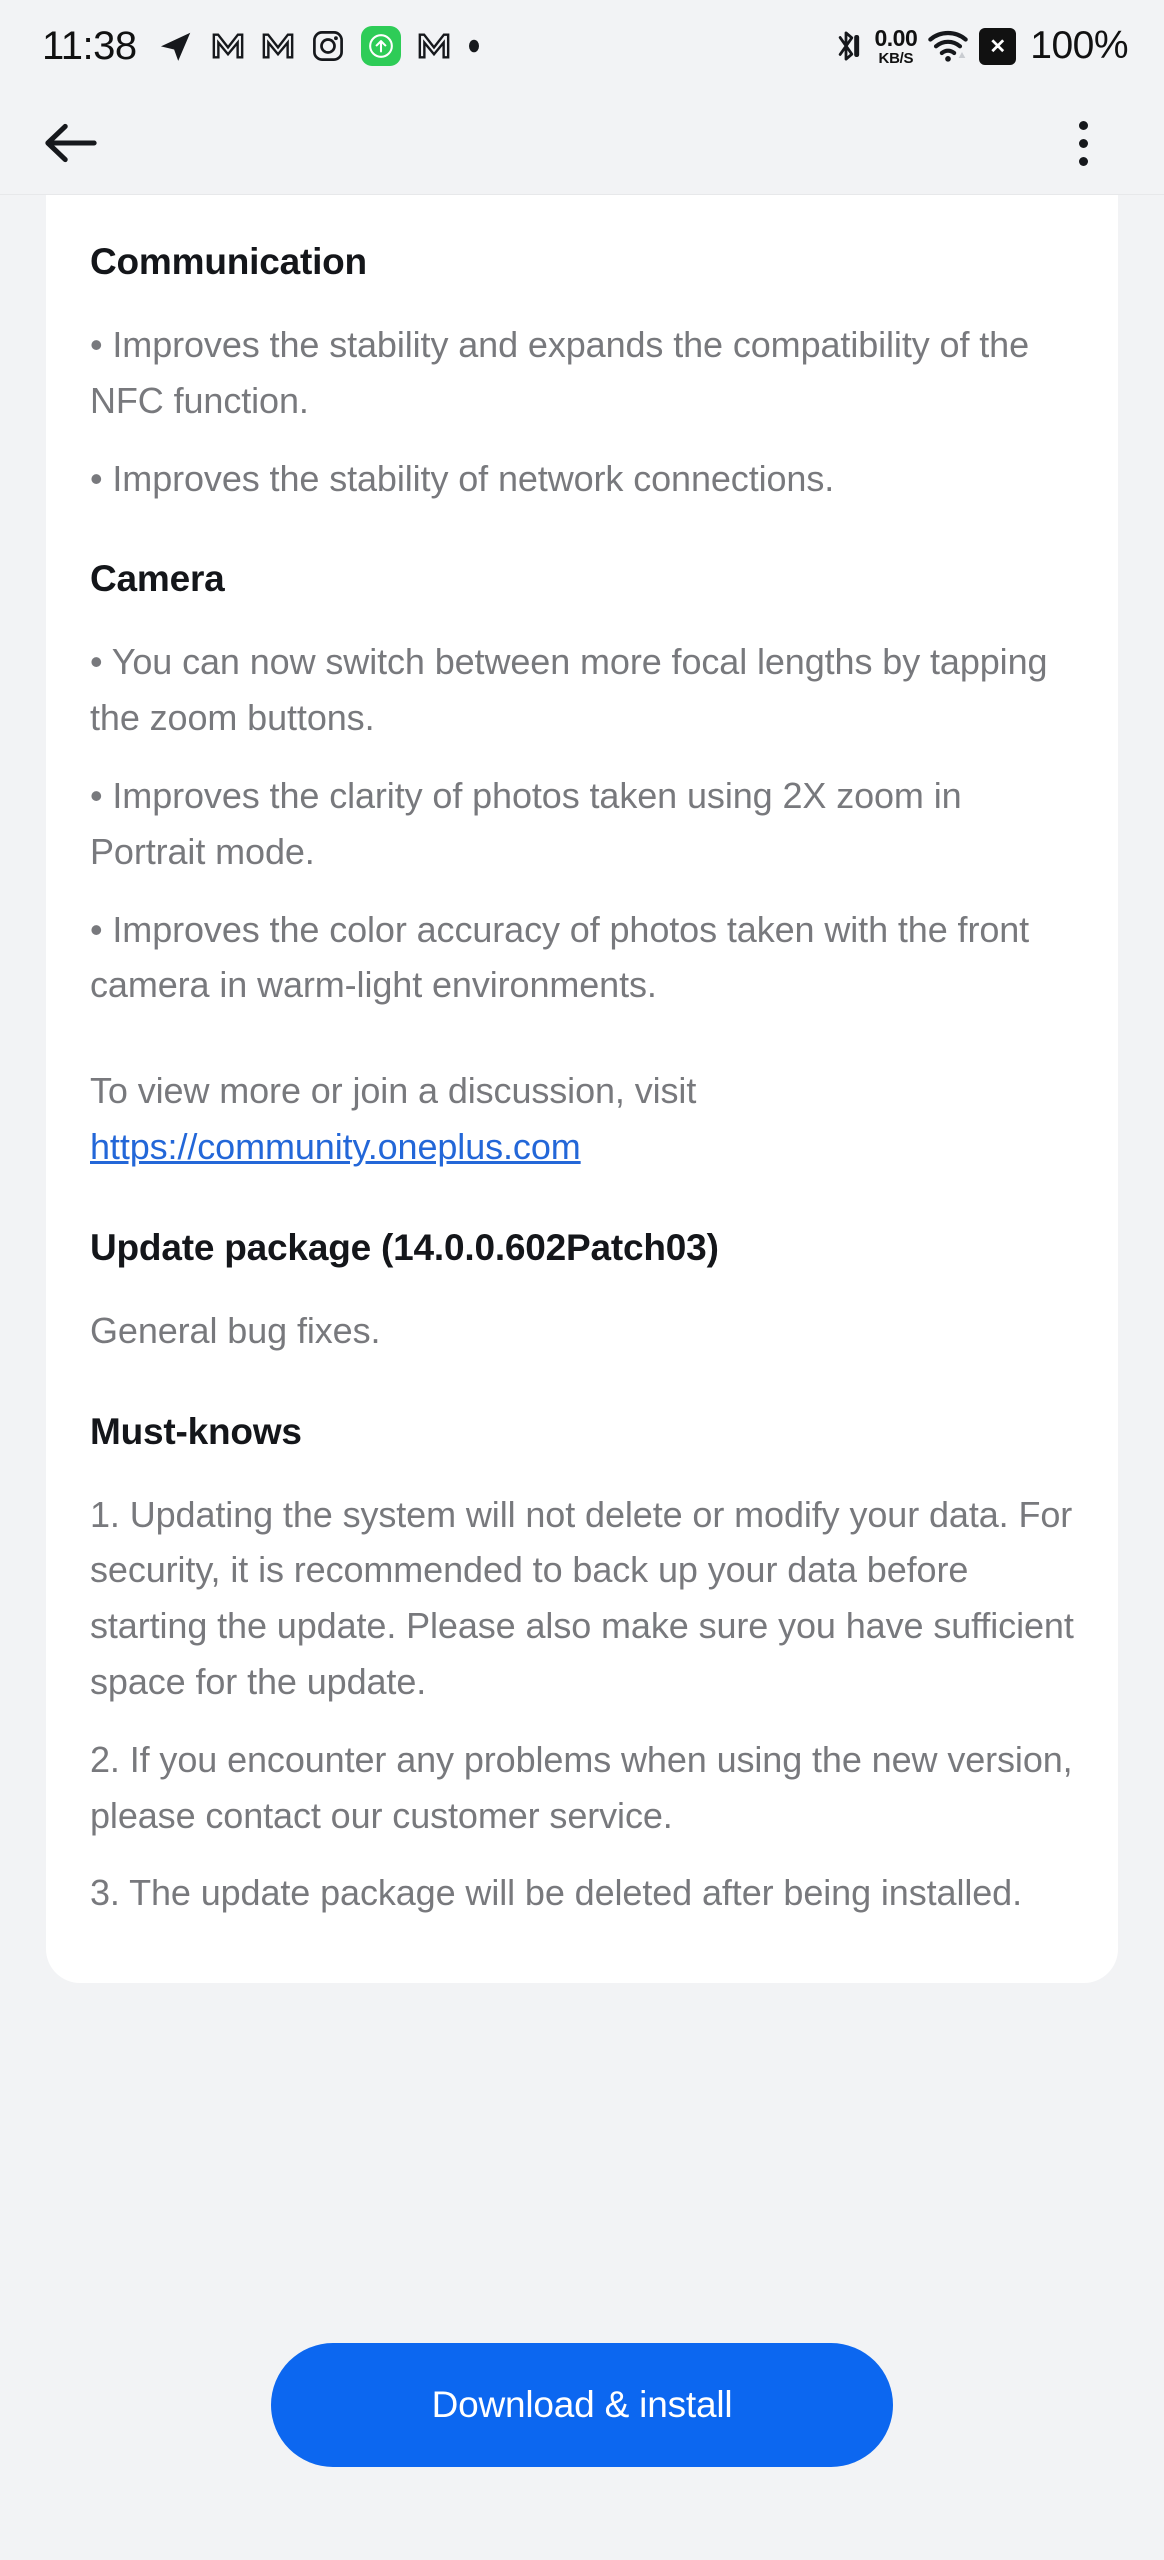 The width and height of the screenshot is (1164, 2560). What do you see at coordinates (998, 46) in the screenshot?
I see `sim-no-service-icon: ✕` at bounding box center [998, 46].